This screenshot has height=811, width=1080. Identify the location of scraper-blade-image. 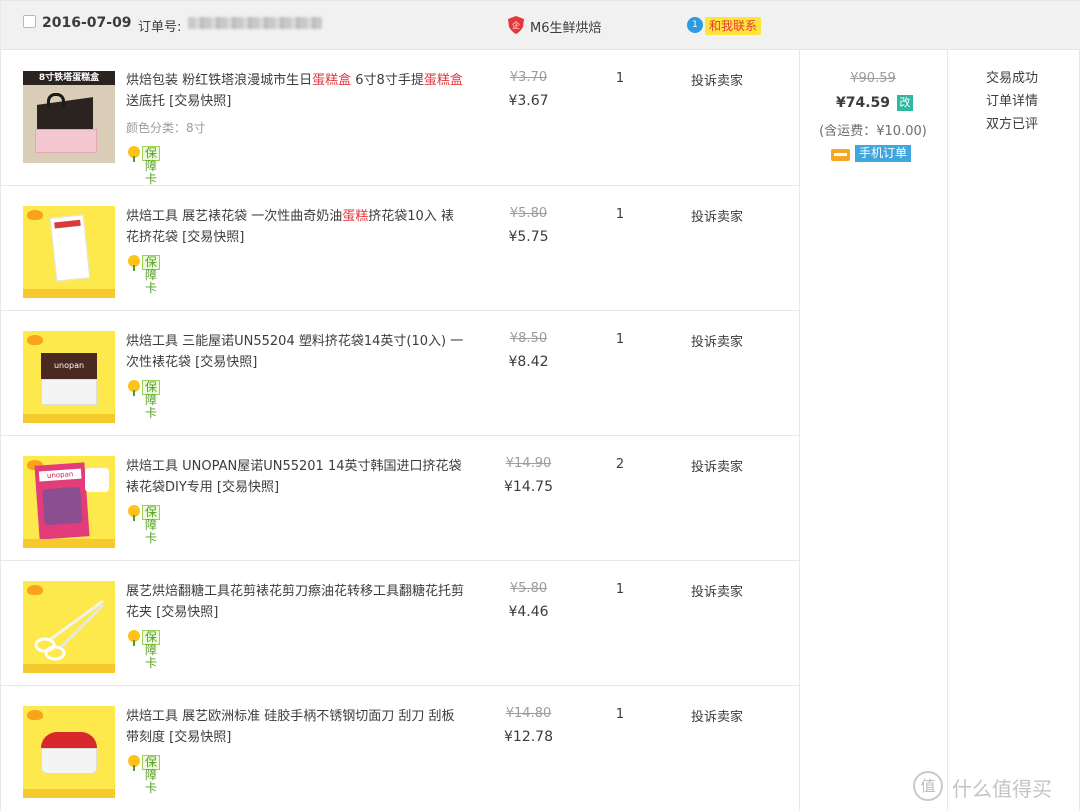
(69, 761).